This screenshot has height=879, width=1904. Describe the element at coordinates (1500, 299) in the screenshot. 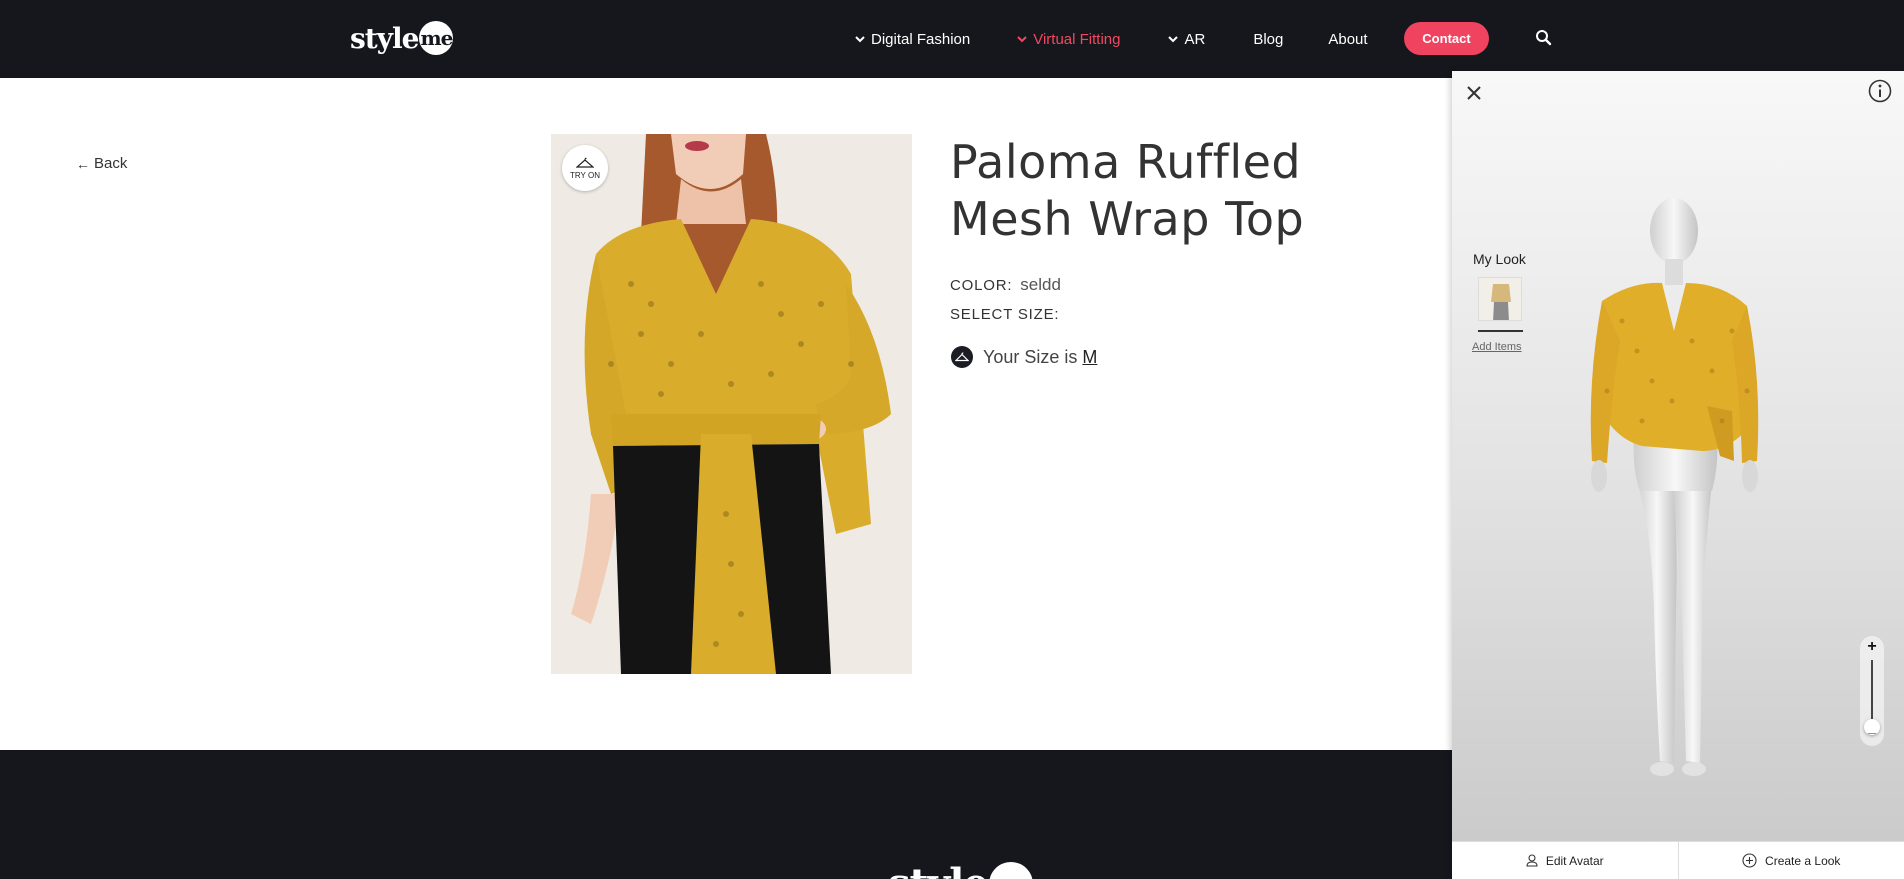

I see `look-item-thumbnail` at that location.